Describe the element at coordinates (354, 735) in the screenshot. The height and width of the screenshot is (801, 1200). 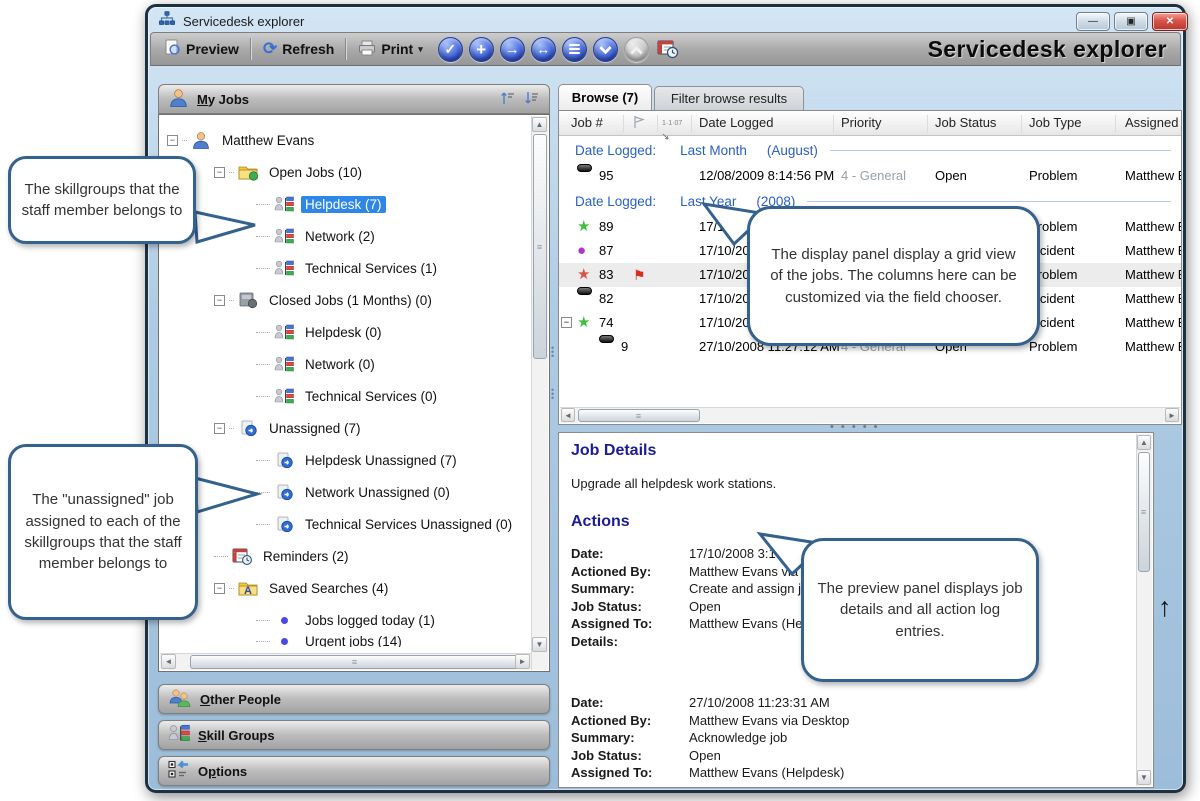
I see `accordion-skill-groups: Skill Groups` at that location.